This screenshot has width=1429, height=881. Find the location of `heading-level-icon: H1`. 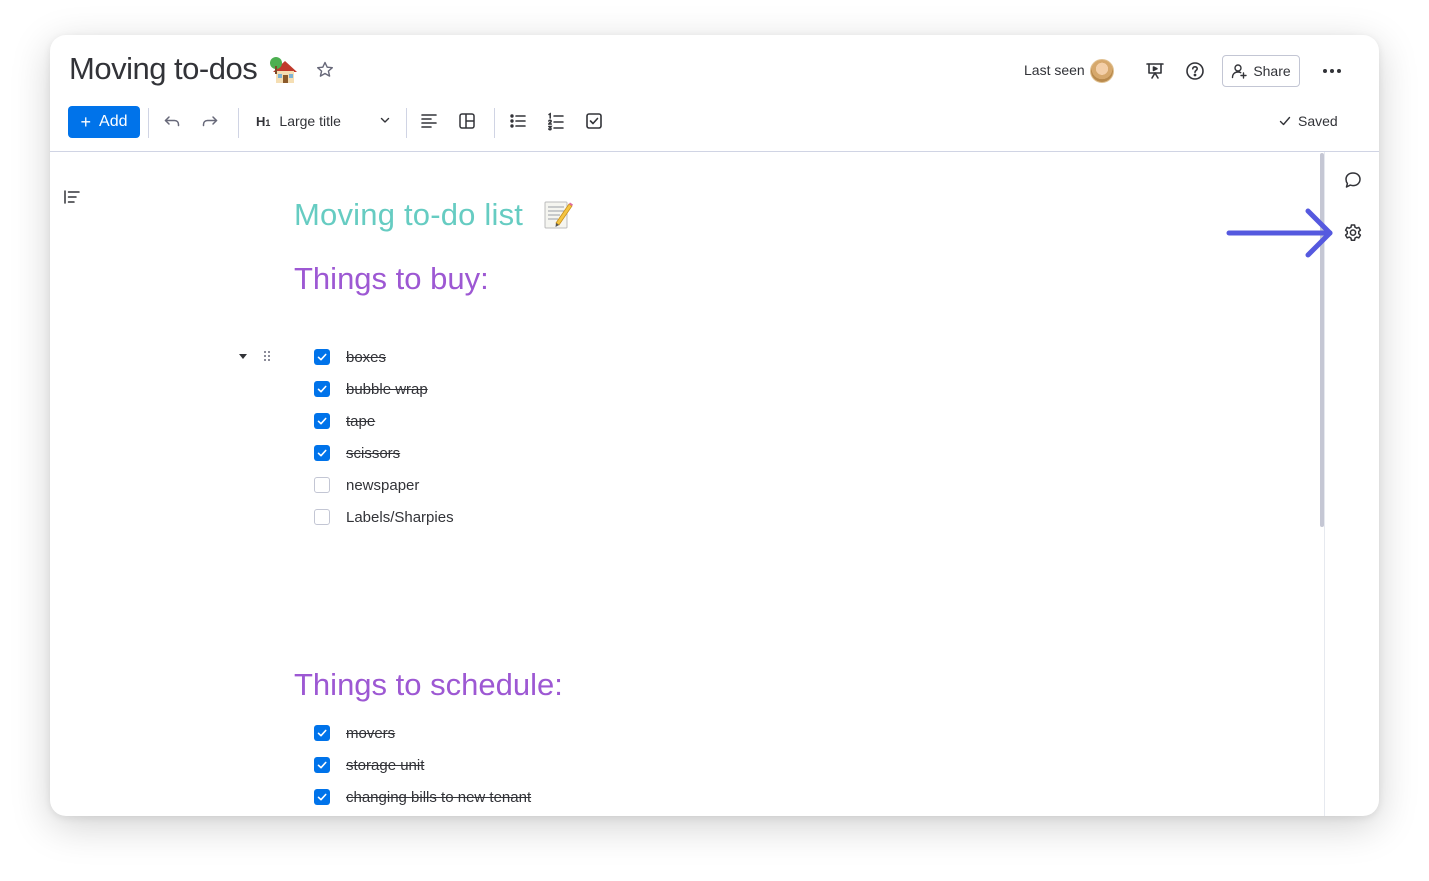

heading-level-icon: H1 is located at coordinates (263, 121).